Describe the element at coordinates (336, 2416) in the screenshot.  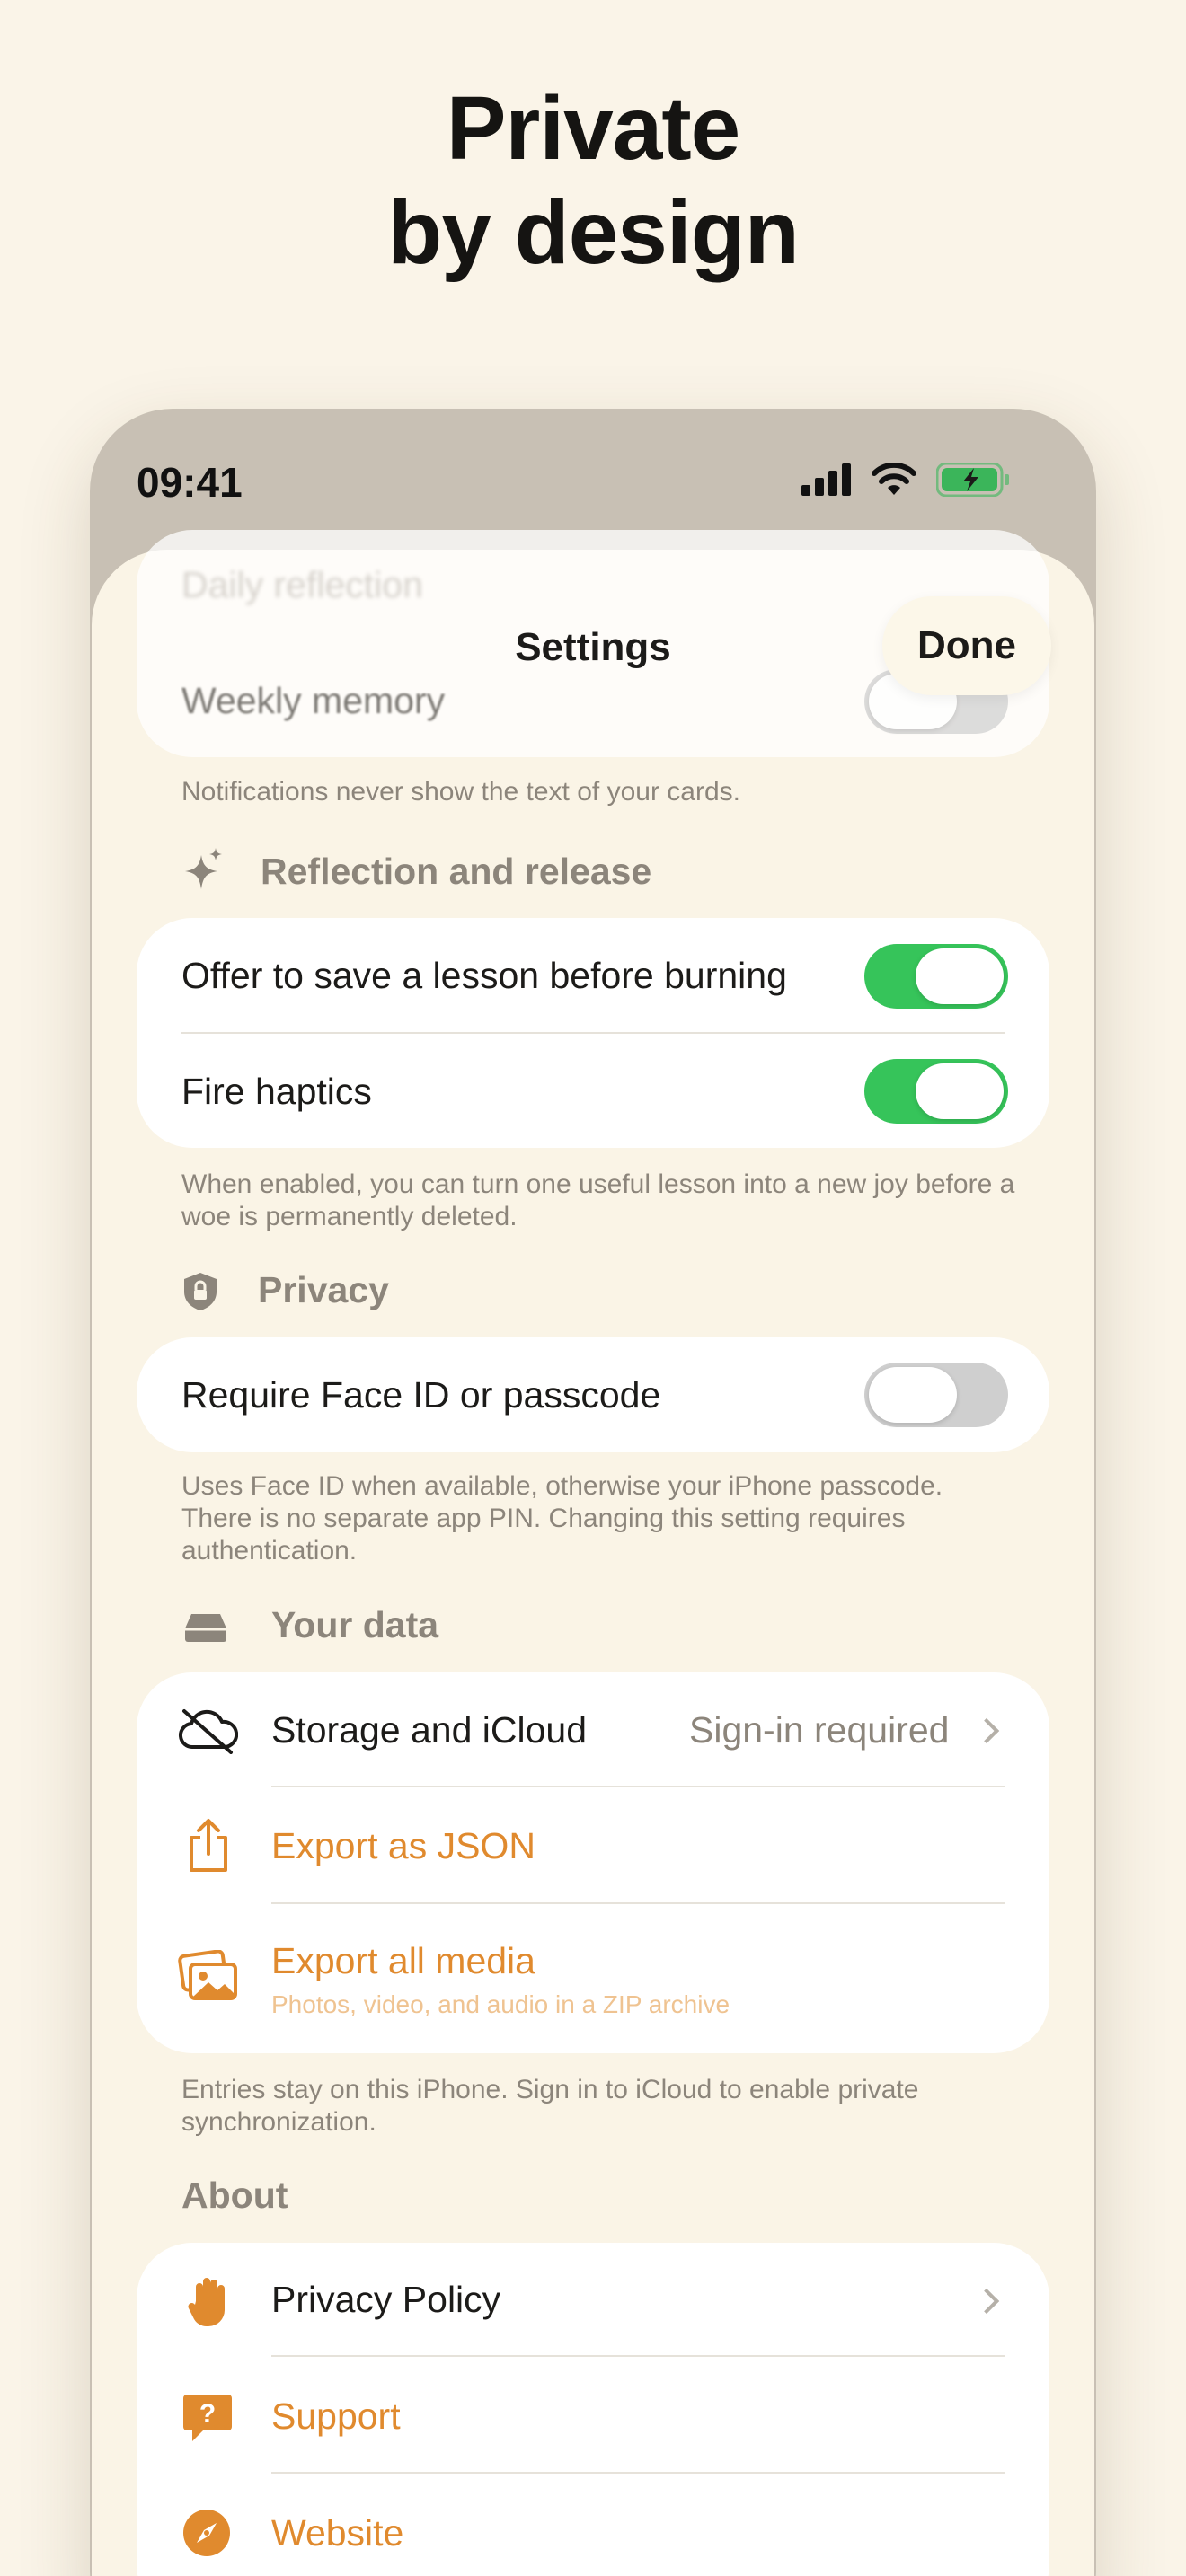
I see `support-link: Support` at that location.